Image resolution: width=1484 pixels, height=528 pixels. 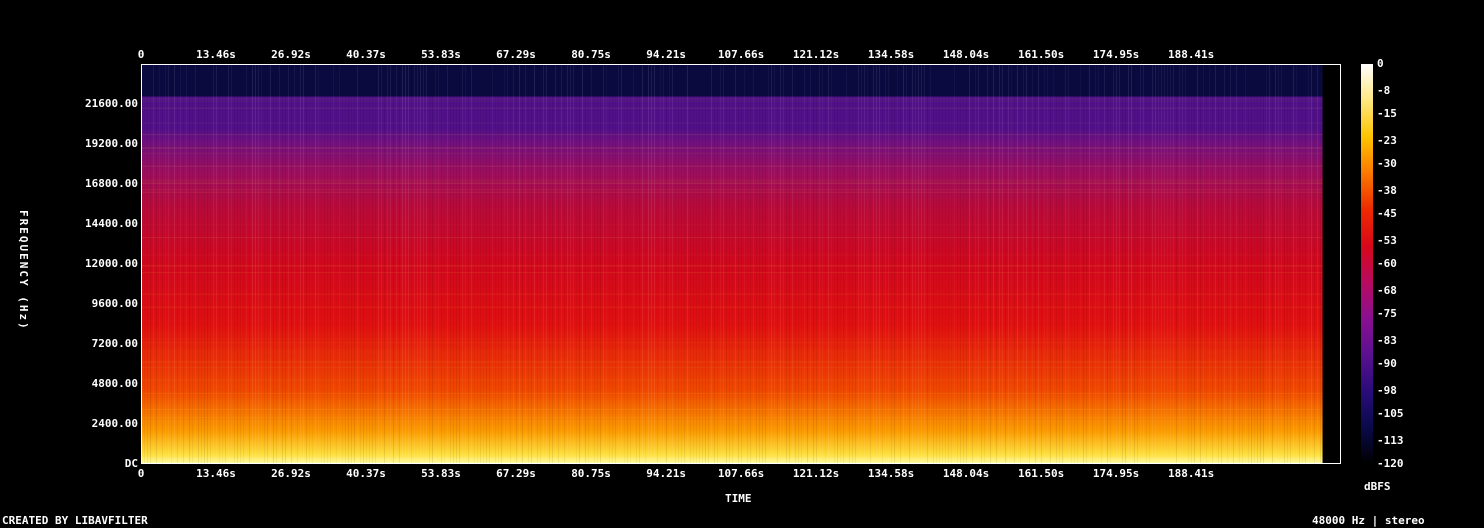 I want to click on x-tick-label-top: 80.75s, so click(x=591, y=54).